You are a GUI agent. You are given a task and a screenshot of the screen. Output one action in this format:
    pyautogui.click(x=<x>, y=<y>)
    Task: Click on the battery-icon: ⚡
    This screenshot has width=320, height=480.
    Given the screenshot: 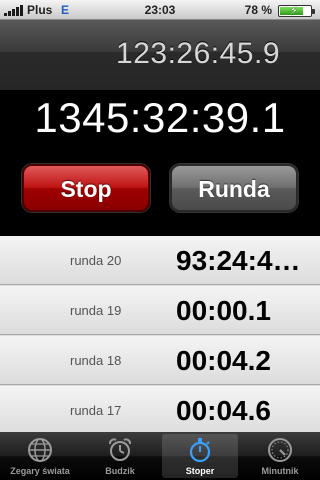 What is the action you would take?
    pyautogui.click(x=296, y=11)
    